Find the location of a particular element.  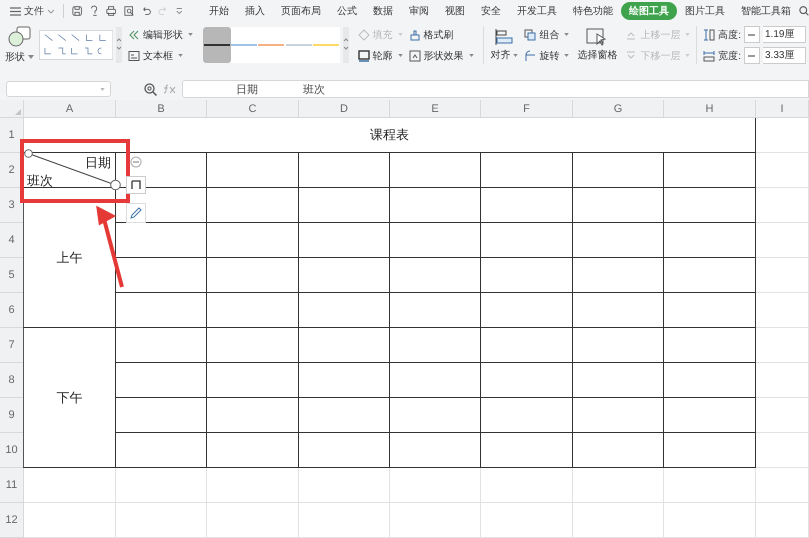

size-field: 1.19厘 is located at coordinates (784, 34).